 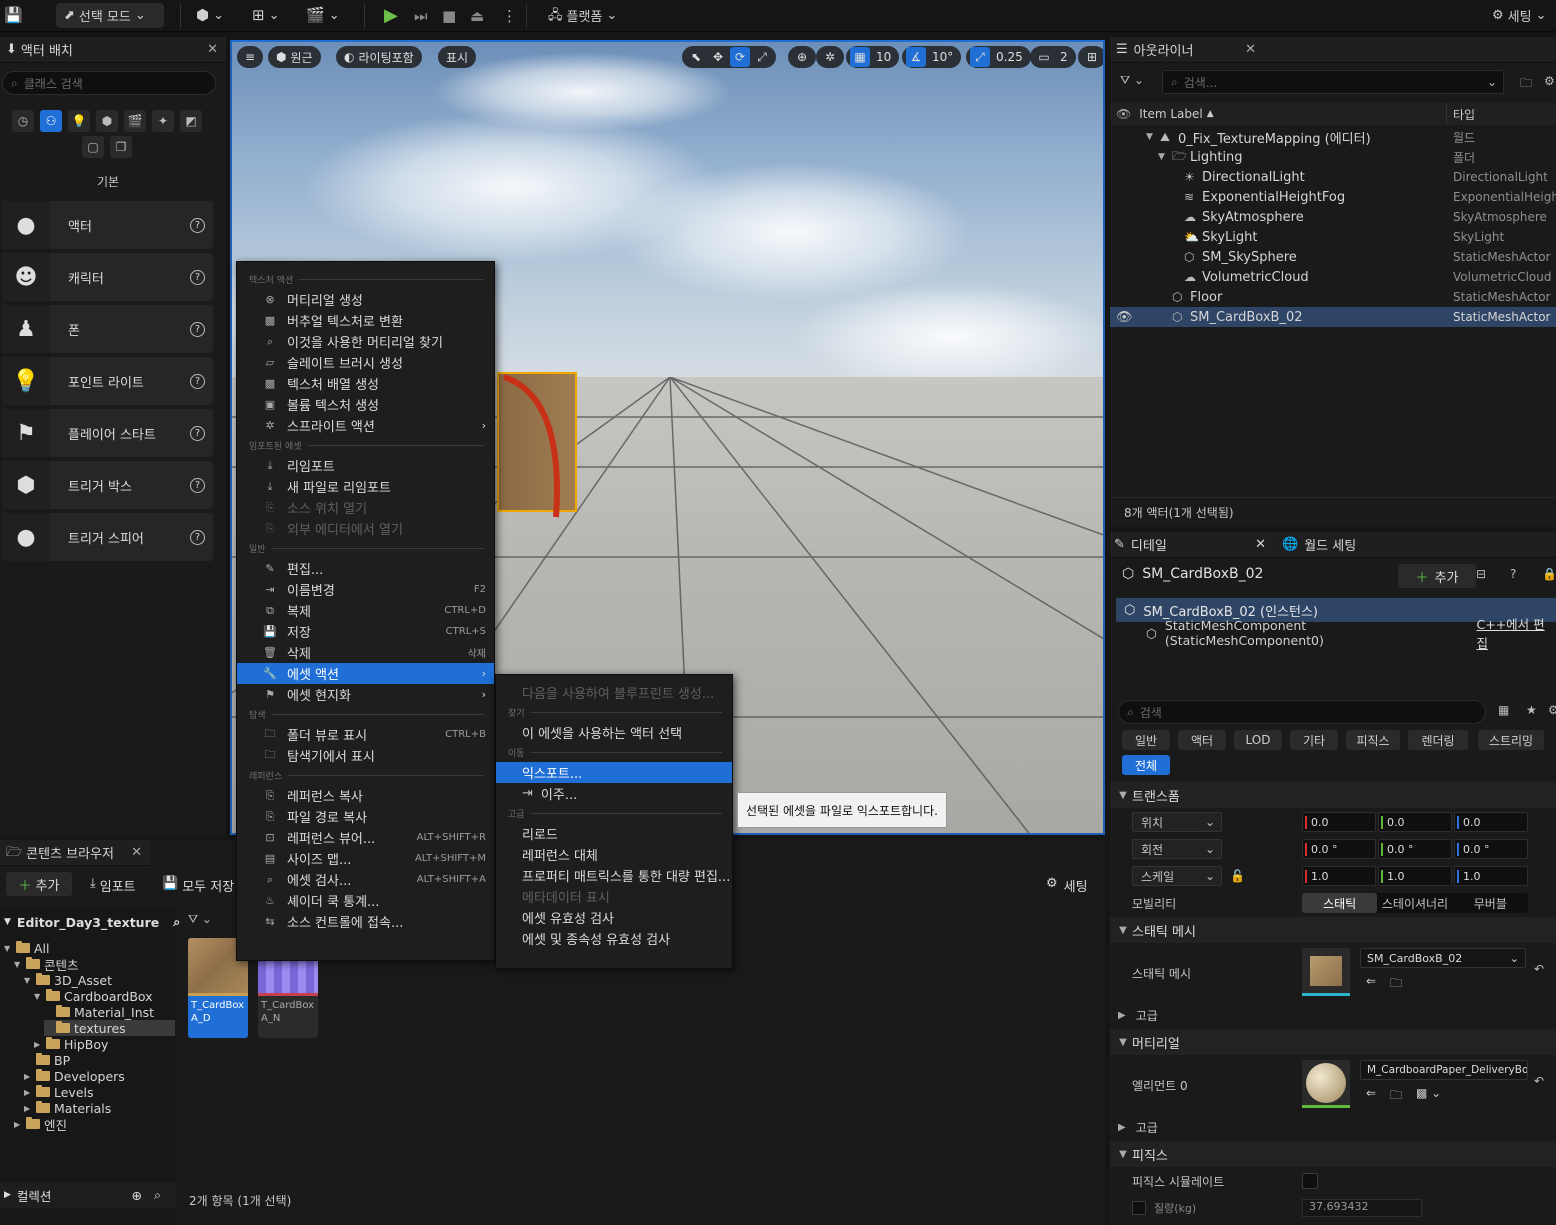 What do you see at coordinates (1333, 237) in the screenshot?
I see `outliner-row: ⛅ SkyLight SkyLight` at bounding box center [1333, 237].